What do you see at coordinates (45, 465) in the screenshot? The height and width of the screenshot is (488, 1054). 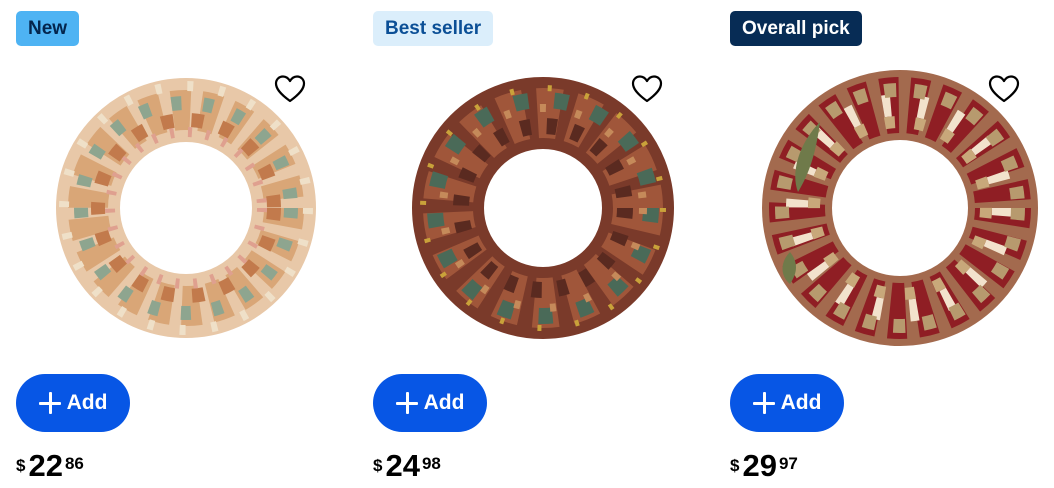 I see `price-dollars: 22` at bounding box center [45, 465].